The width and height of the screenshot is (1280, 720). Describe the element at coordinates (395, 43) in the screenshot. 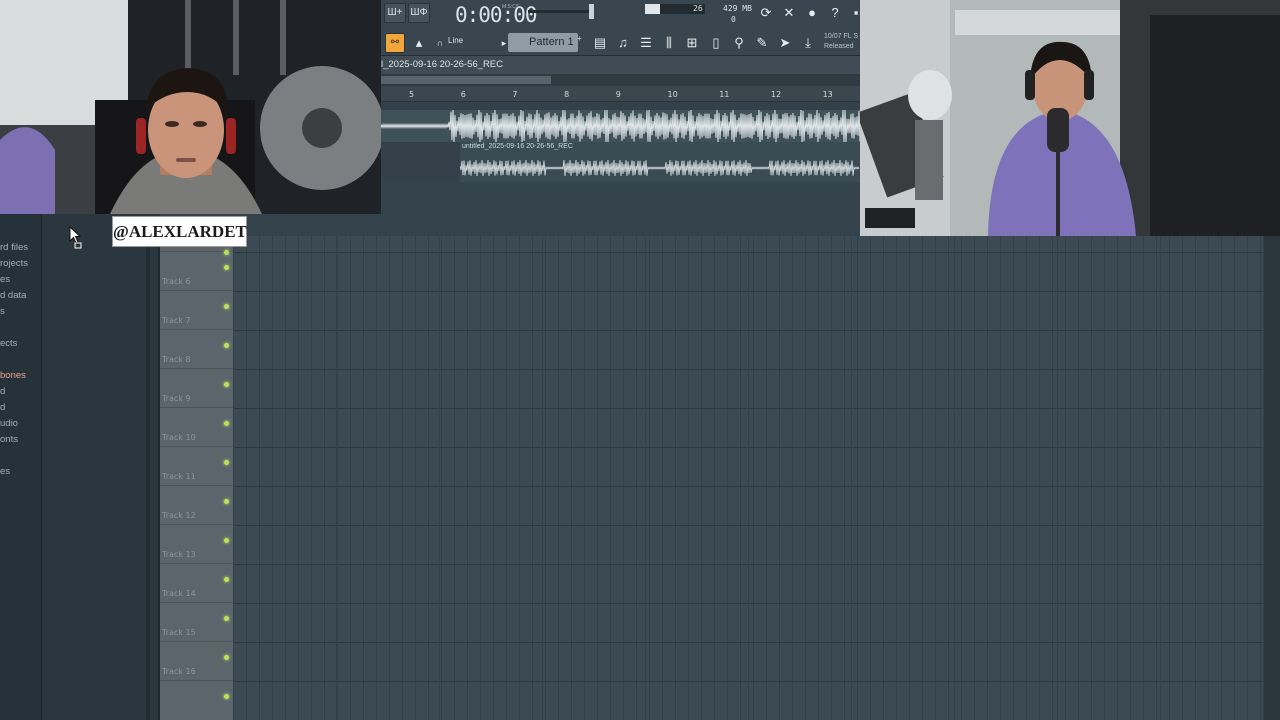

I see `link-icon: ⚯` at that location.